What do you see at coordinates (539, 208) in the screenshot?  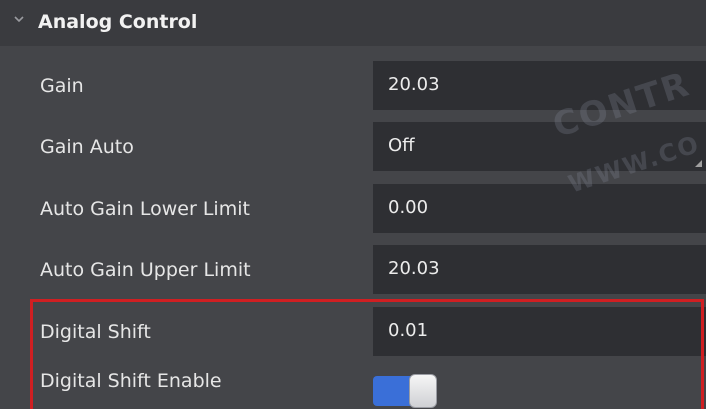 I see `auto-gain-lower-limit-input: 0.00` at bounding box center [539, 208].